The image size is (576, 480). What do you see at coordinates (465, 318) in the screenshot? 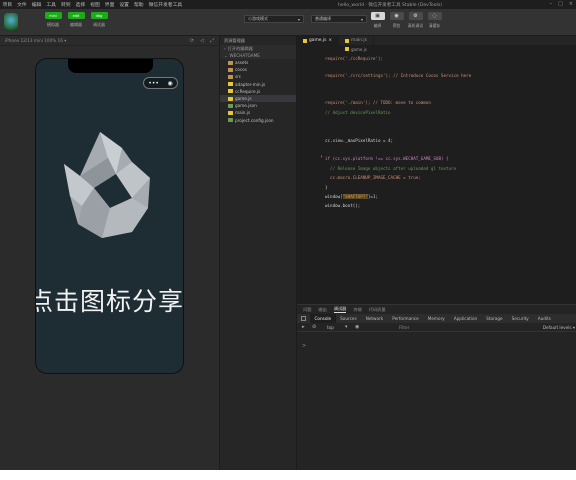
I see `tab-application: Application` at bounding box center [465, 318].